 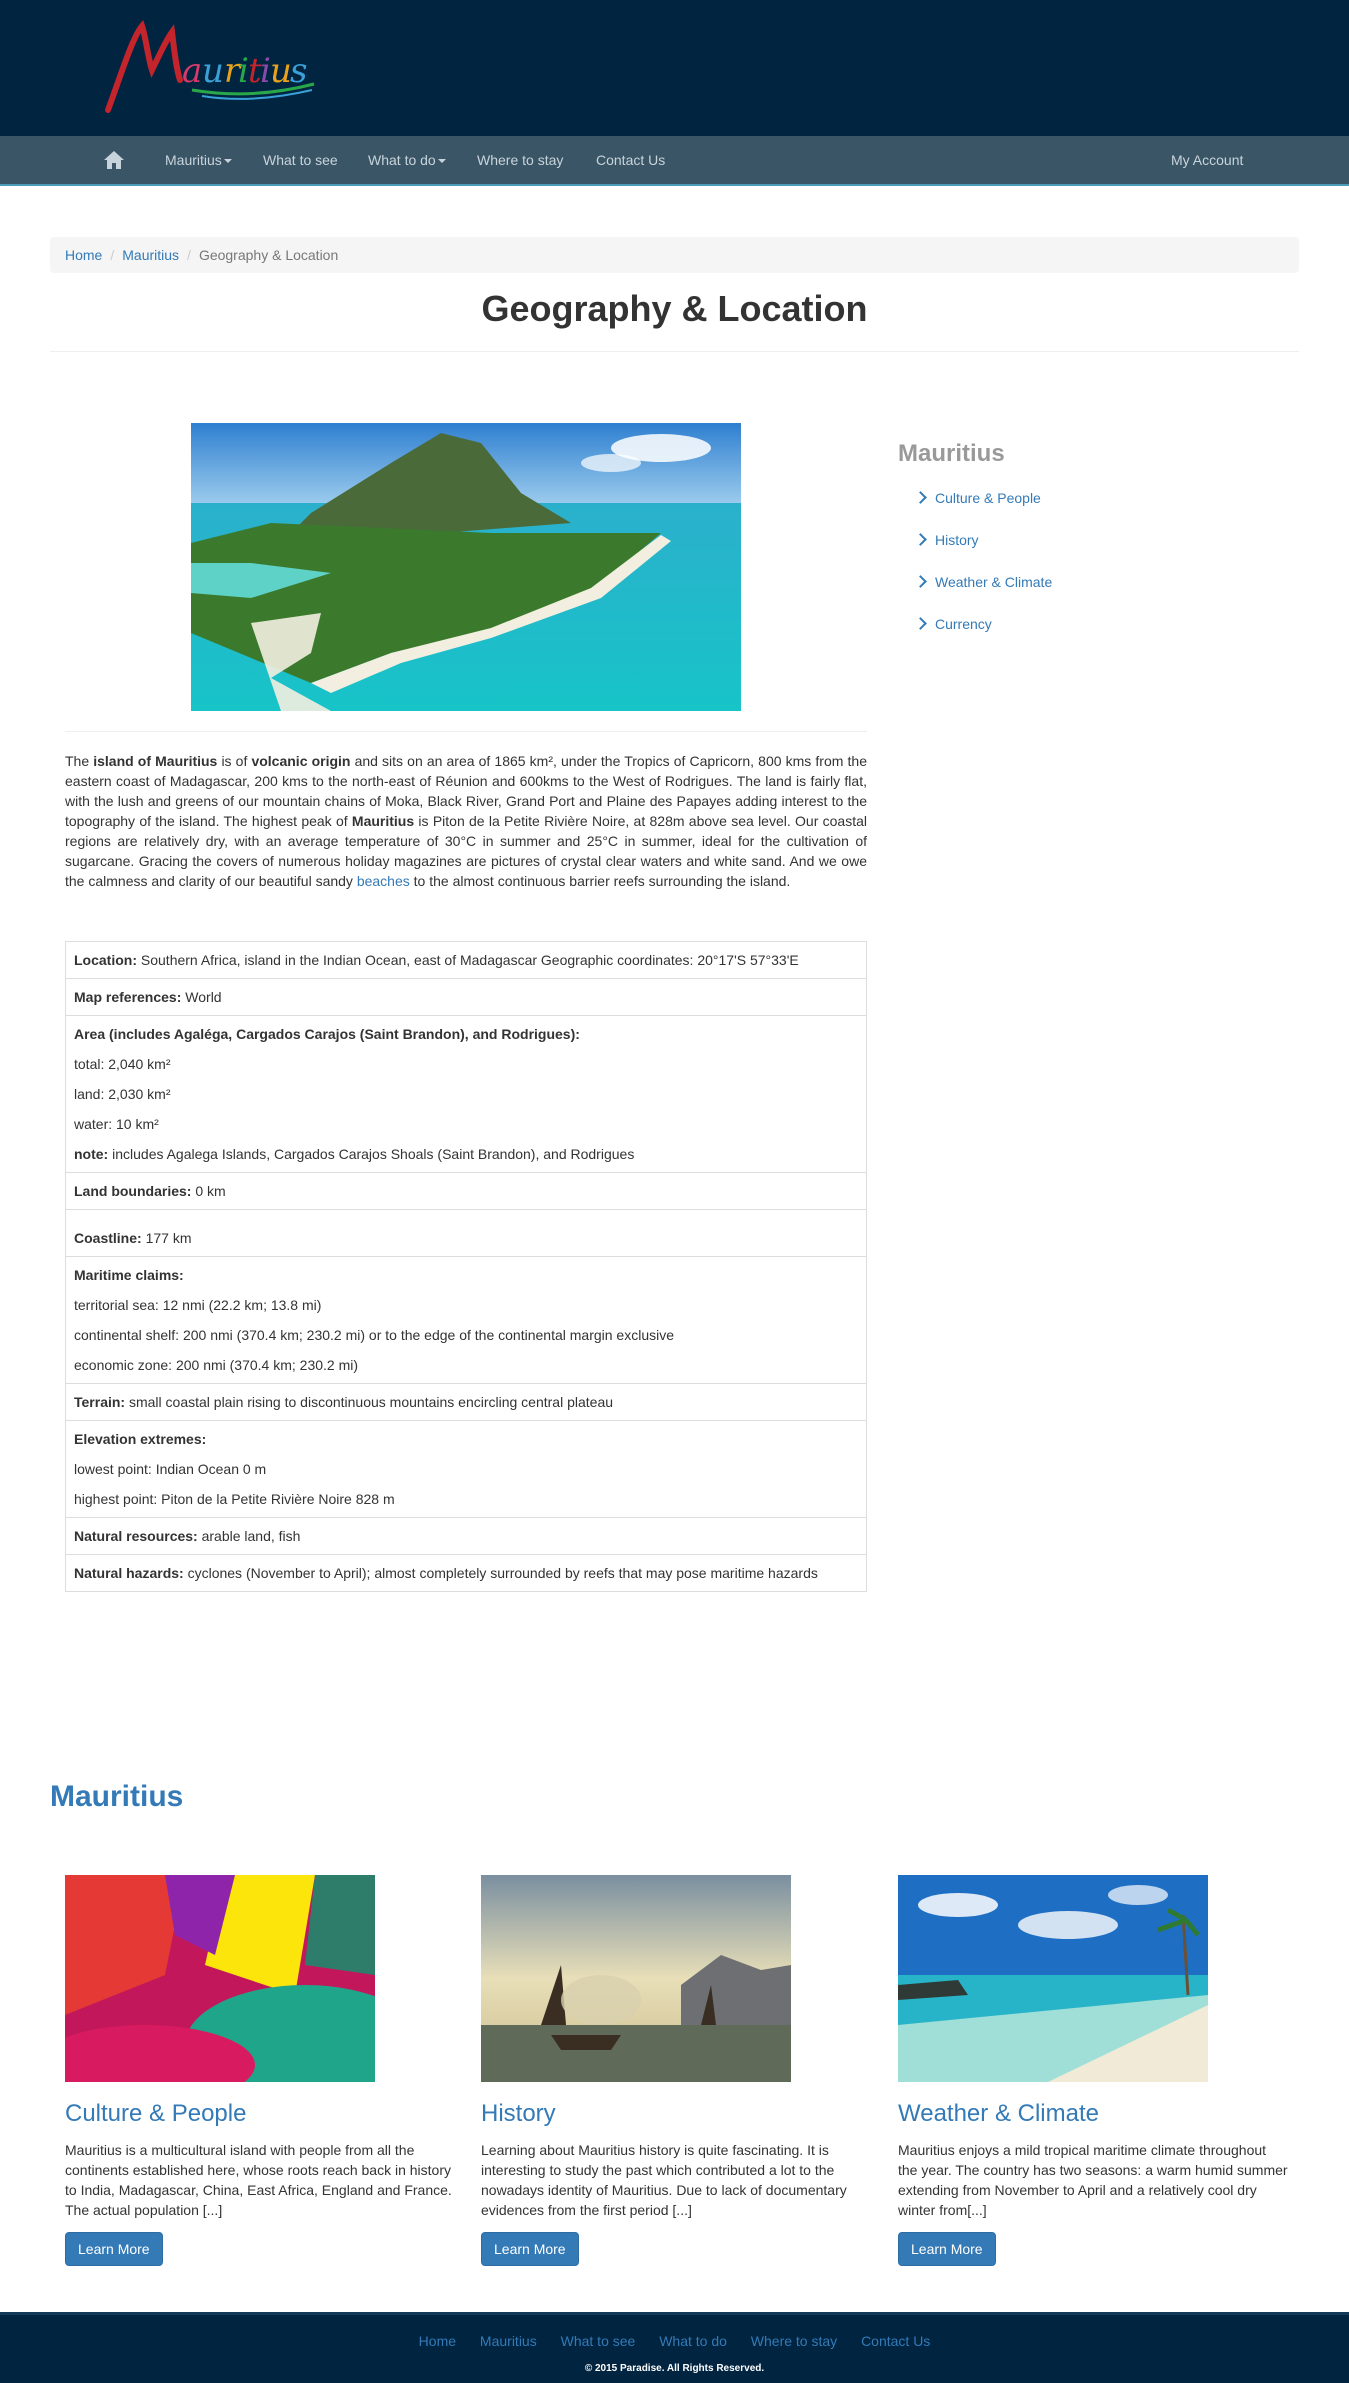 I want to click on site-header: a u r i t i u s, so click(x=674, y=68).